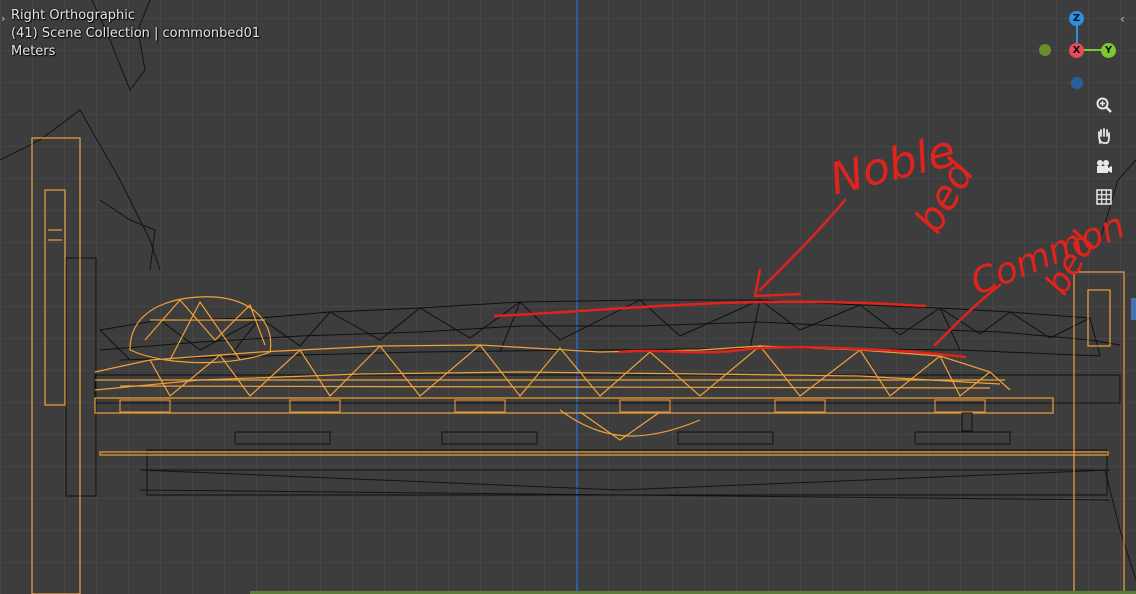  What do you see at coordinates (710, 309) in the screenshot?
I see `noble-bed-line` at bounding box center [710, 309].